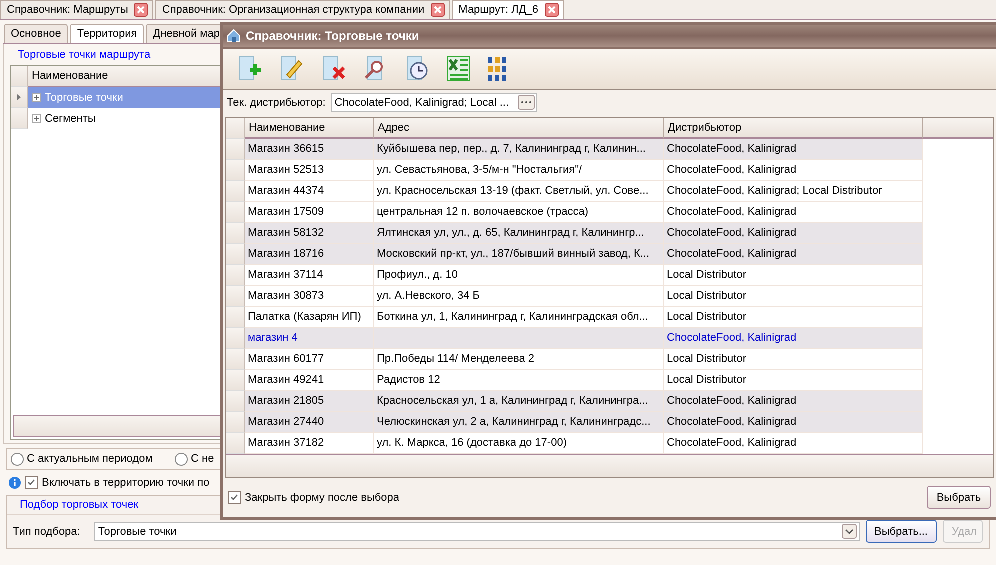 The height and width of the screenshot is (565, 996). What do you see at coordinates (309, 422) in the screenshot?
I see `table-cell: Магазин 27440` at bounding box center [309, 422].